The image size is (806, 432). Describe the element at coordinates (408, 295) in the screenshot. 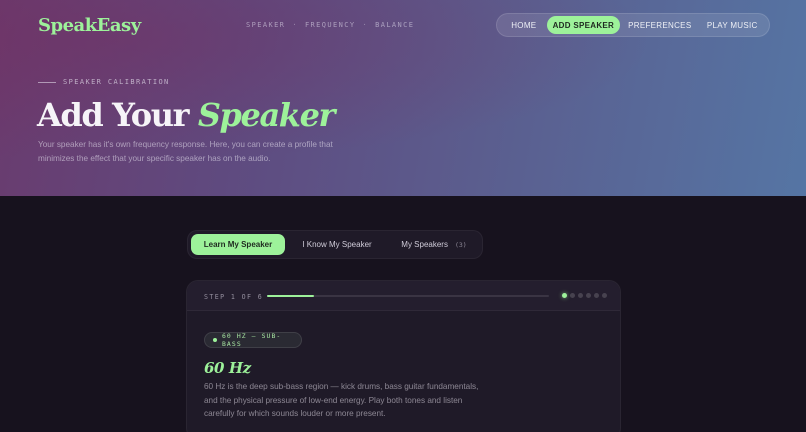

I see `step-progress-bar` at that location.